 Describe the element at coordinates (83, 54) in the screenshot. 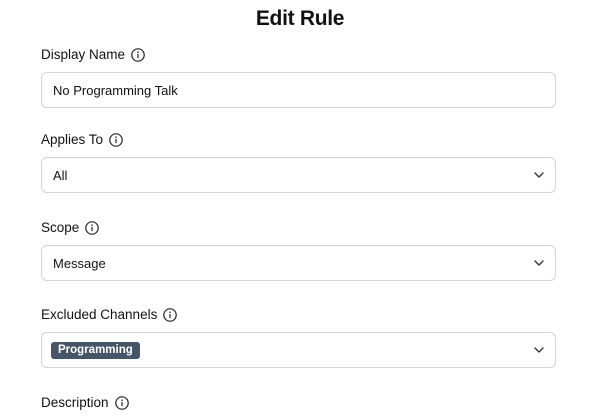

I see `display-name-label-text: Display Name` at that location.